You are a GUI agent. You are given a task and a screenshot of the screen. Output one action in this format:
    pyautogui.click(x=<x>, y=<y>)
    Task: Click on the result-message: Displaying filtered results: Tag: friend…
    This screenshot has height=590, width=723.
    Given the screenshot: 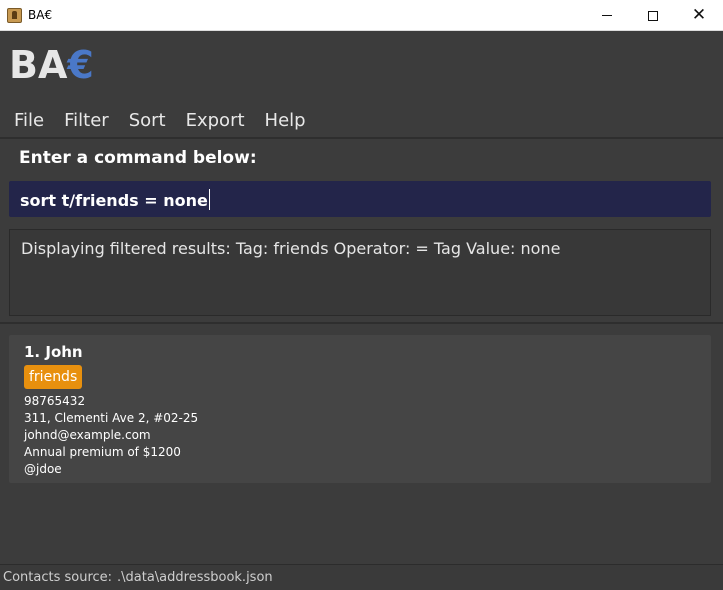 What is the action you would take?
    pyautogui.click(x=291, y=248)
    